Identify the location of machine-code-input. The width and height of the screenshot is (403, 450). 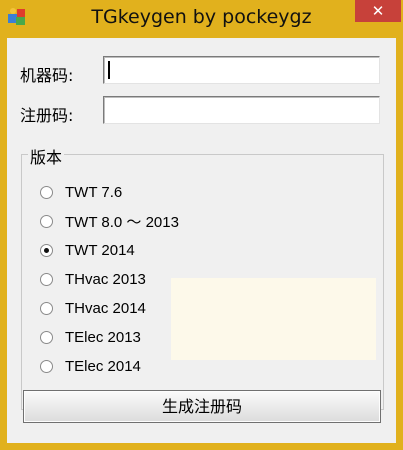
(241, 70).